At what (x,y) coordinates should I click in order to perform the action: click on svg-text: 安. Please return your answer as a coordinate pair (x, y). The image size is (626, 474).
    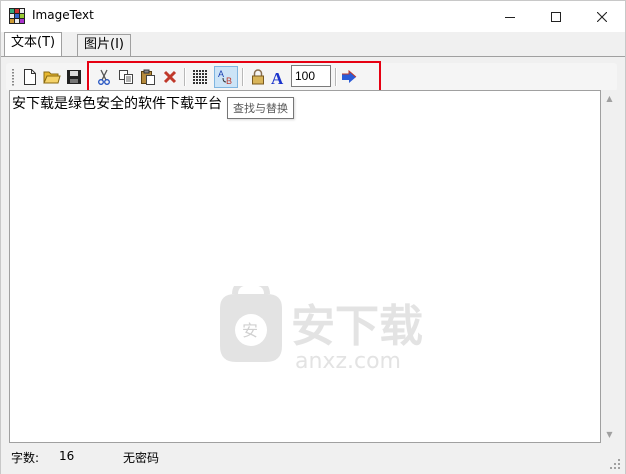
    Looking at the image, I should click on (250, 330).